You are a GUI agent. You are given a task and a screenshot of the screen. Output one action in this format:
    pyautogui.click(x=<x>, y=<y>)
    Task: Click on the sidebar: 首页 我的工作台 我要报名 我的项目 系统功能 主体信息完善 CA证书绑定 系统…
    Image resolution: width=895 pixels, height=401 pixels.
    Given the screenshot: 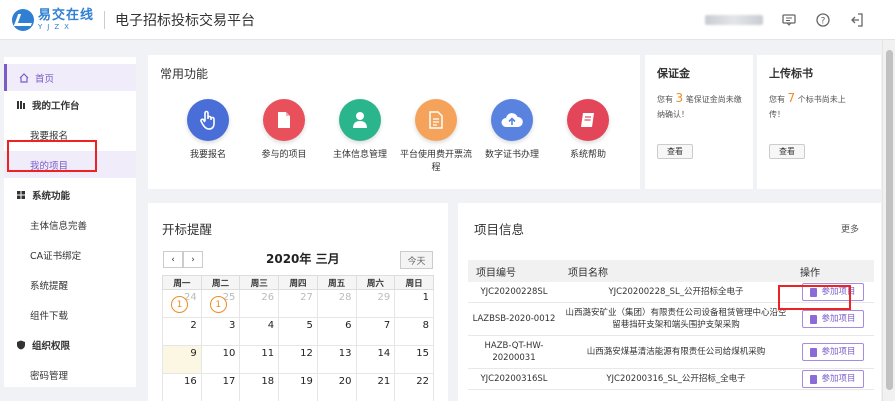 What is the action you would take?
    pyautogui.click(x=70, y=222)
    